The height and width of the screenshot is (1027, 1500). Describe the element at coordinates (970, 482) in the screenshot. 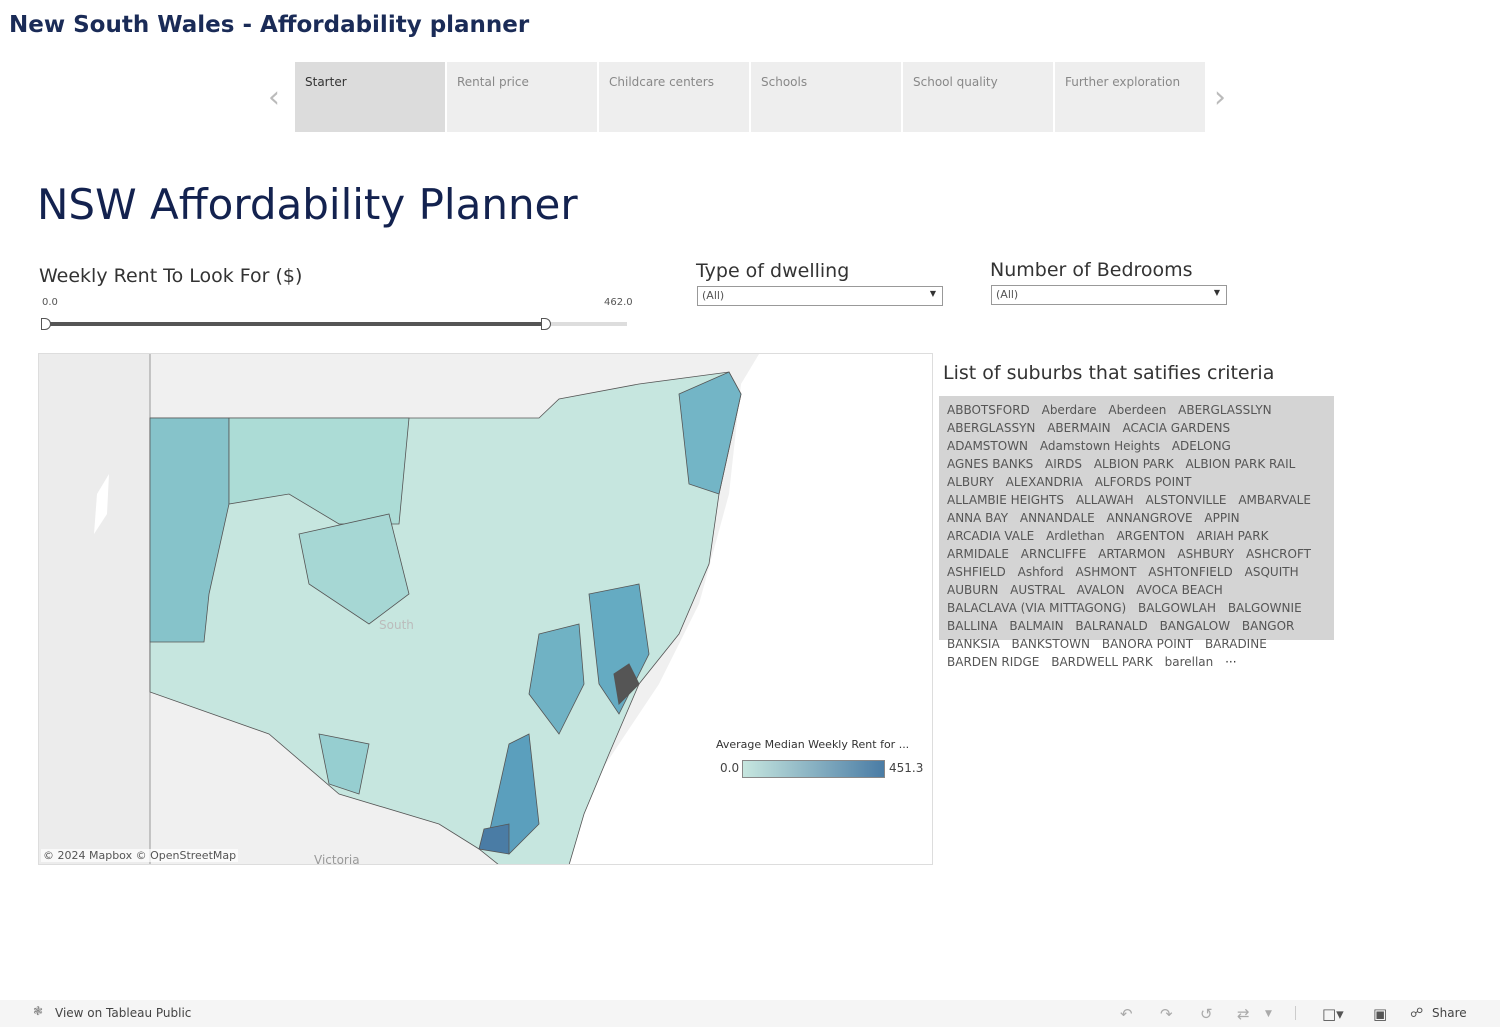

I see `suburb-item: ALBURY` at that location.